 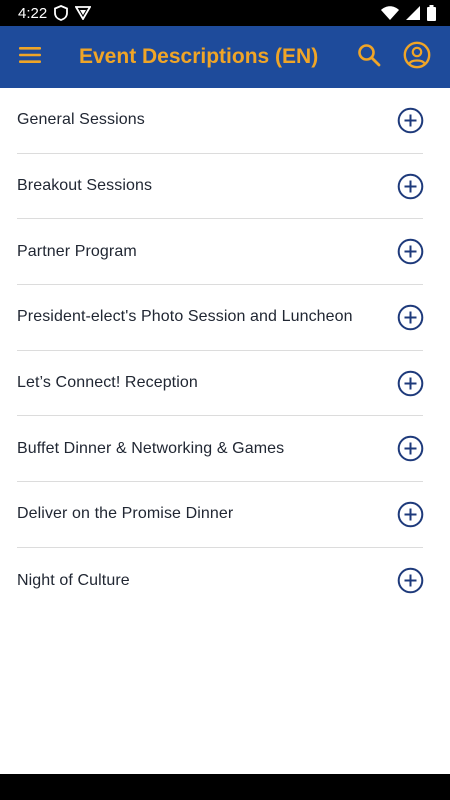 What do you see at coordinates (431, 13) in the screenshot?
I see `battery-icon` at bounding box center [431, 13].